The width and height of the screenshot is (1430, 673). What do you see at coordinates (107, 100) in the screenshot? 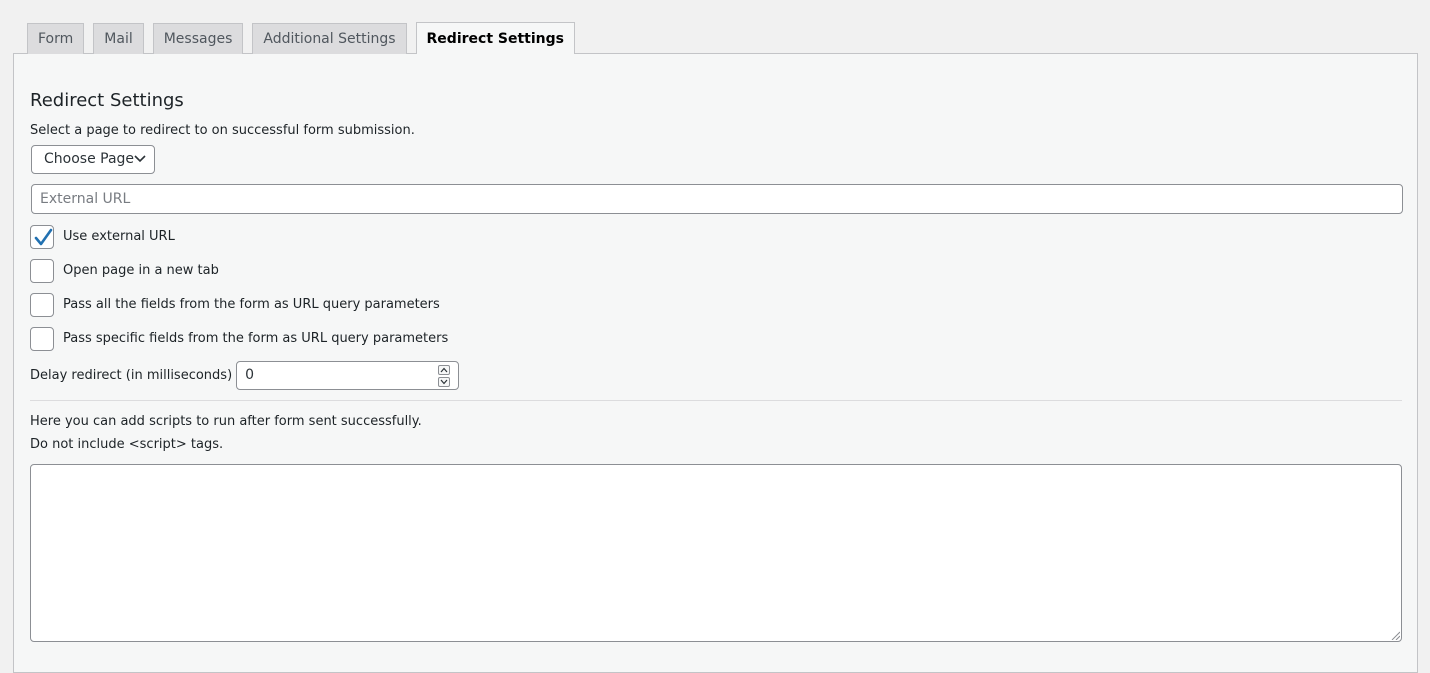
I see `section-title: Redirect Settings` at bounding box center [107, 100].